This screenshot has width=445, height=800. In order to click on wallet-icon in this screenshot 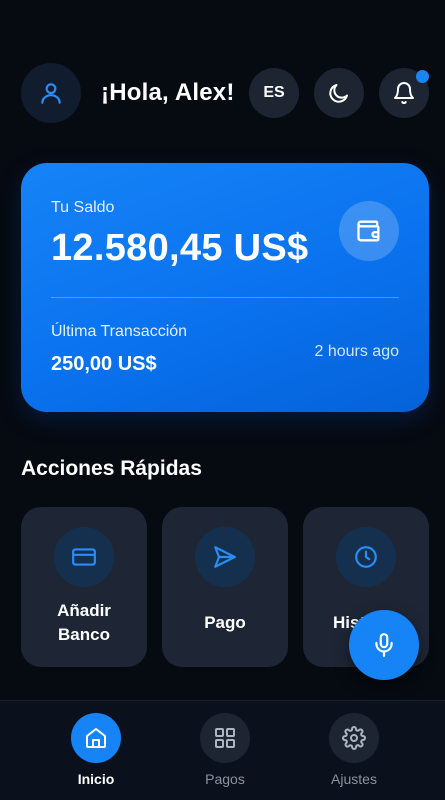, I will do `click(368, 231)`.